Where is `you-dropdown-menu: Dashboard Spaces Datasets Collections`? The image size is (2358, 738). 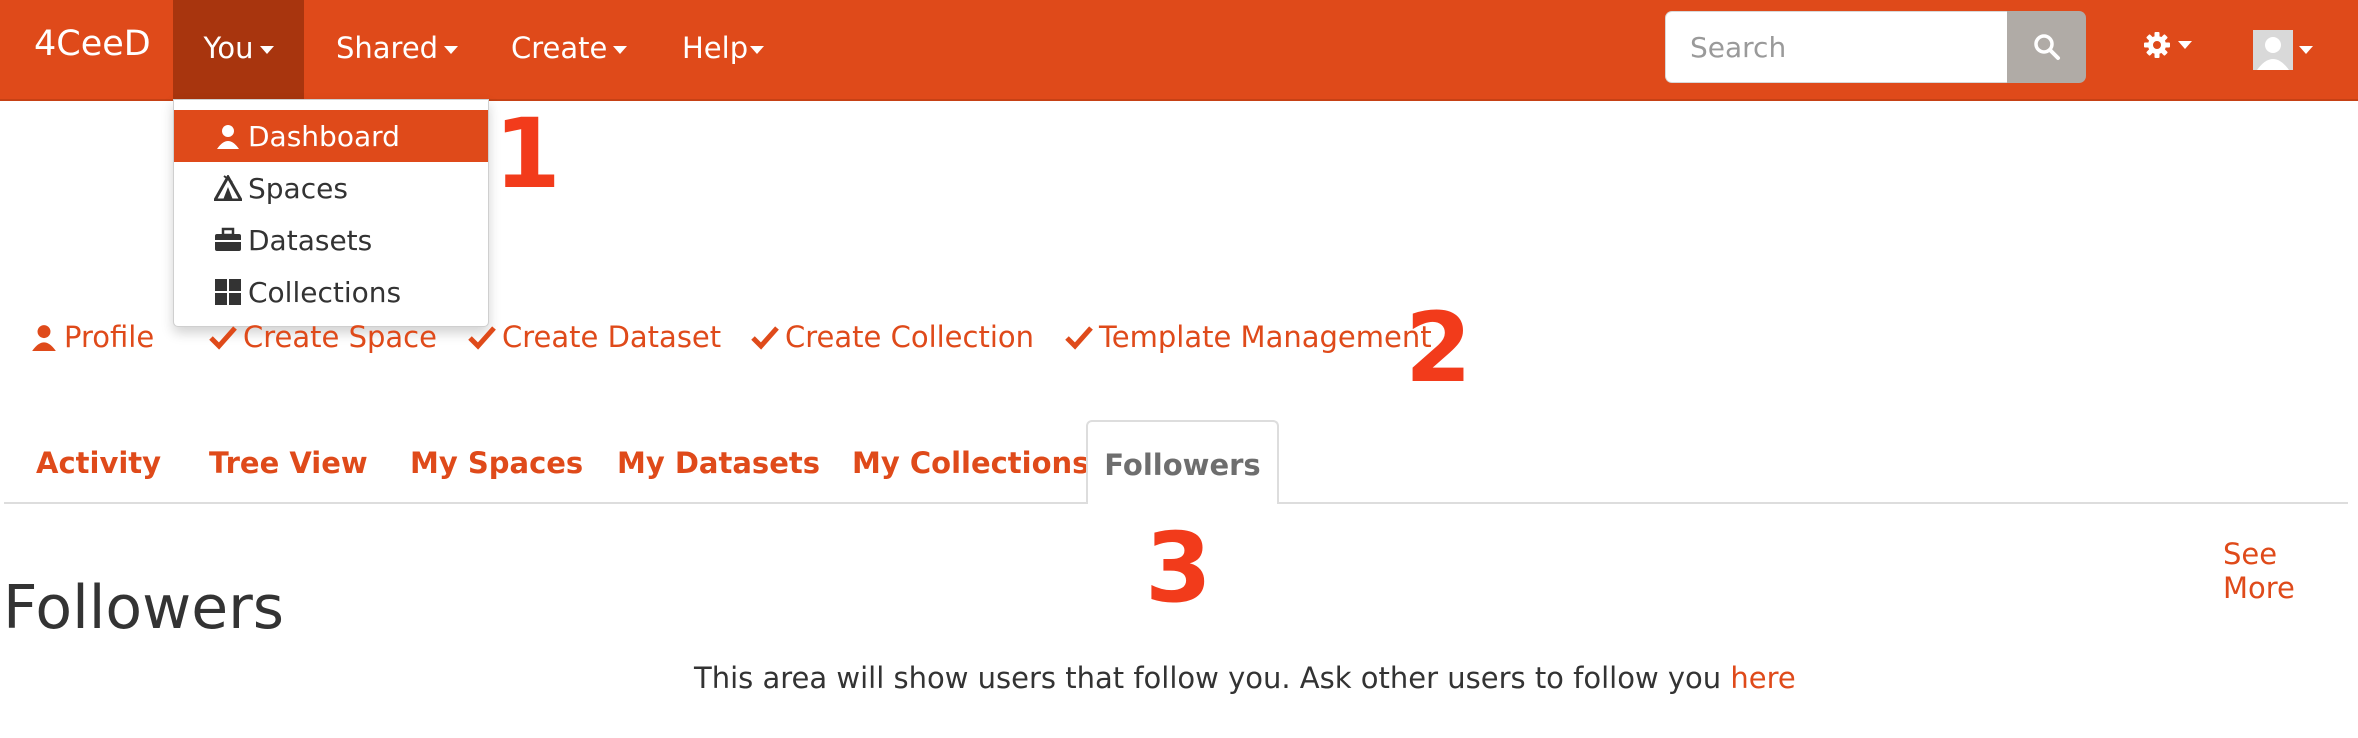
you-dropdown-menu: Dashboard Spaces Datasets Collections is located at coordinates (331, 213).